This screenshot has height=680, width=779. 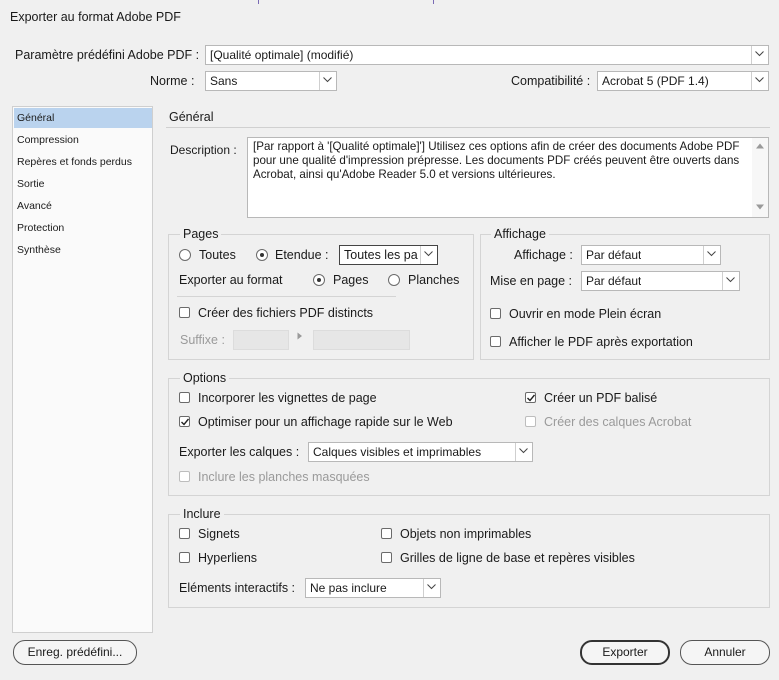 What do you see at coordinates (185, 255) in the screenshot?
I see `radio-toutes` at bounding box center [185, 255].